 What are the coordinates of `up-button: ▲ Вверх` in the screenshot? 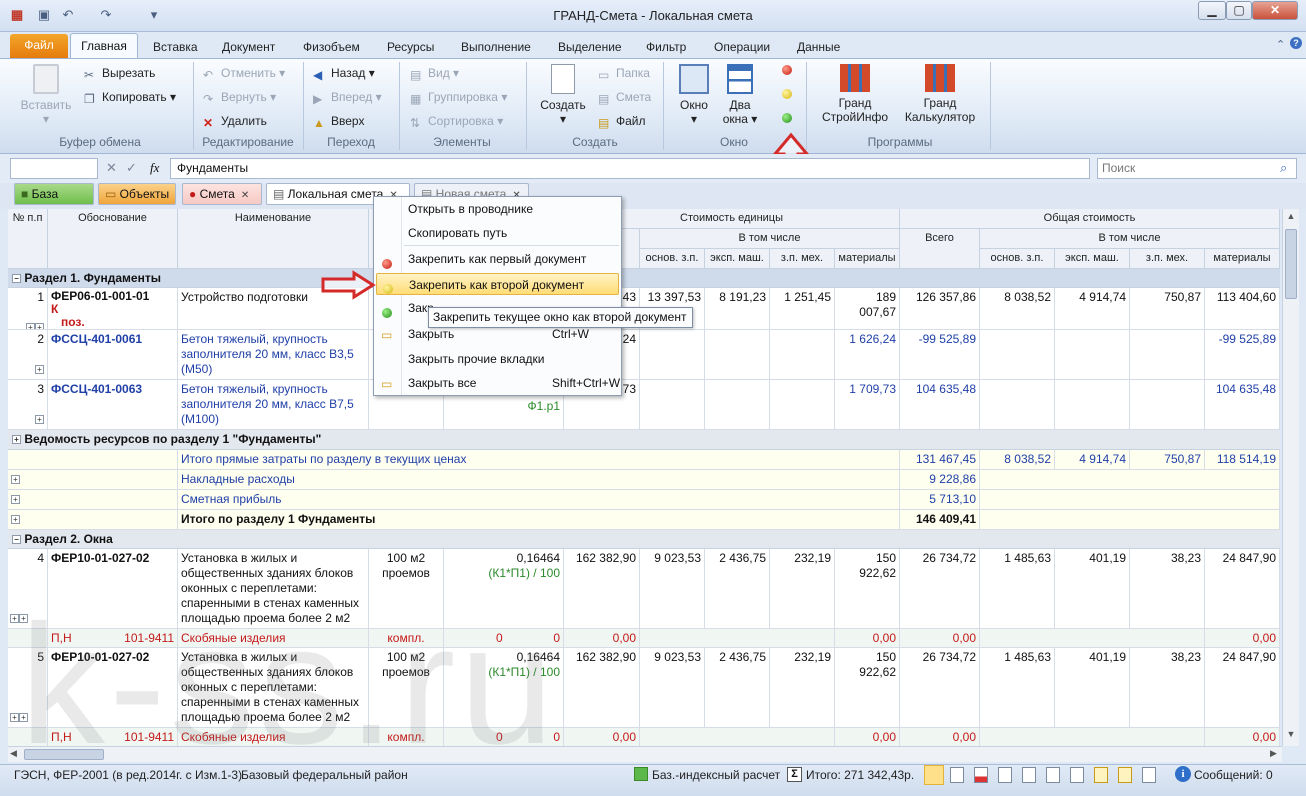 It's located at (338, 121).